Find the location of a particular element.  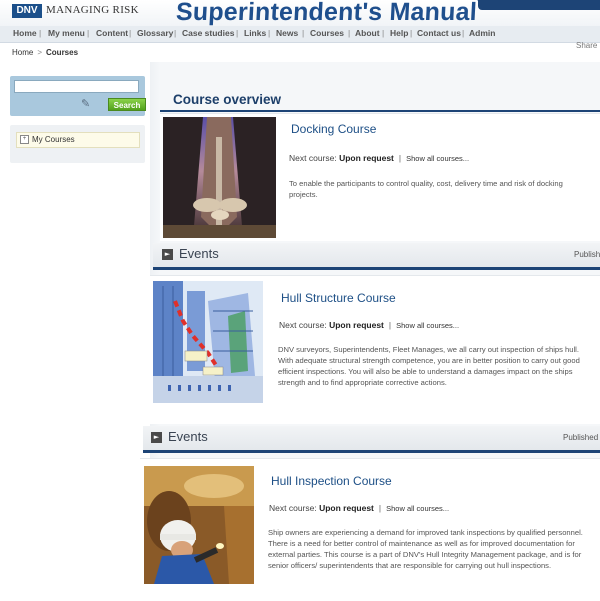

nav-glossary: Glossary is located at coordinates (155, 33).